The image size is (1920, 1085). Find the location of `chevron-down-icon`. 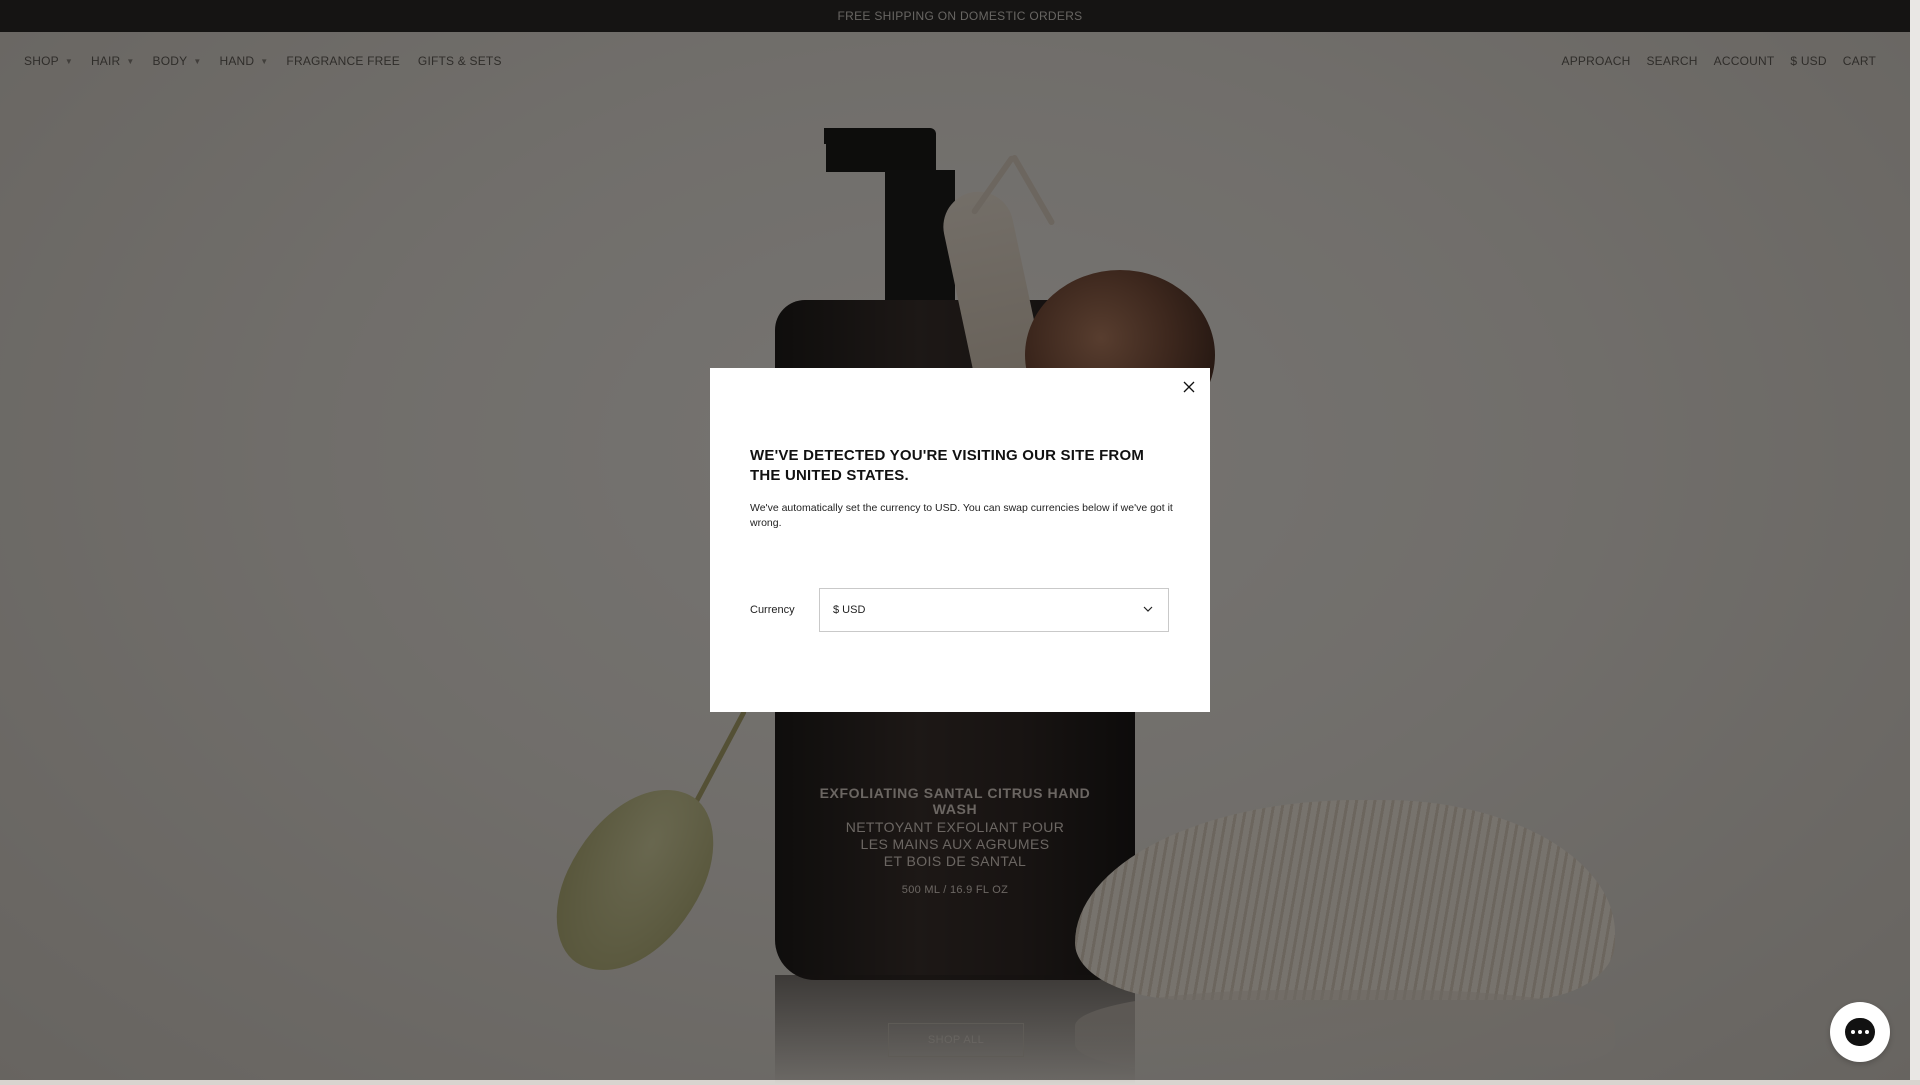

chevron-down-icon is located at coordinates (1148, 609).